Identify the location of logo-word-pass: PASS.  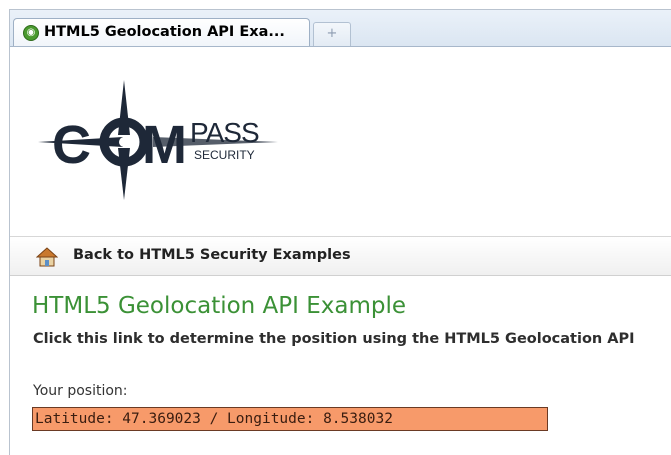
(224, 132).